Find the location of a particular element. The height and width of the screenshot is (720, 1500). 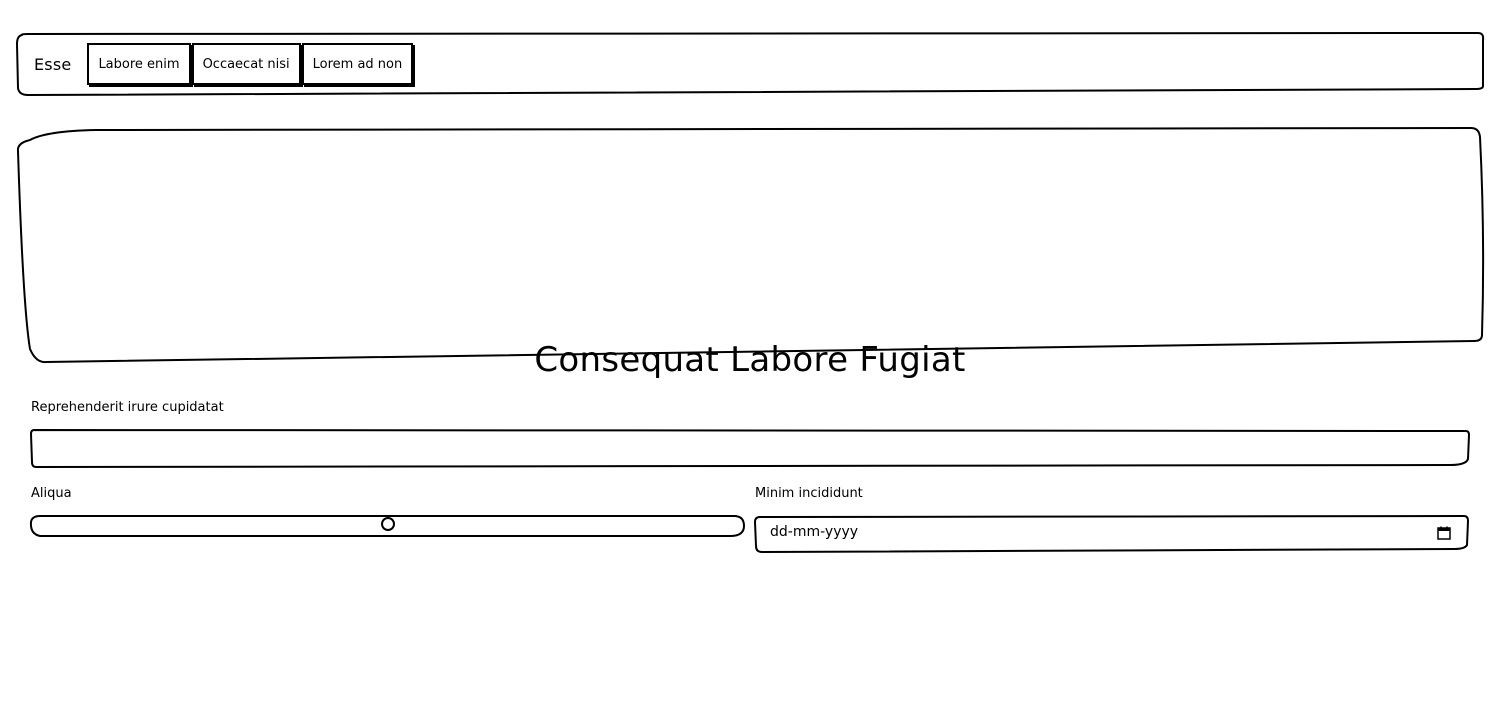

range-thumb is located at coordinates (388, 524).